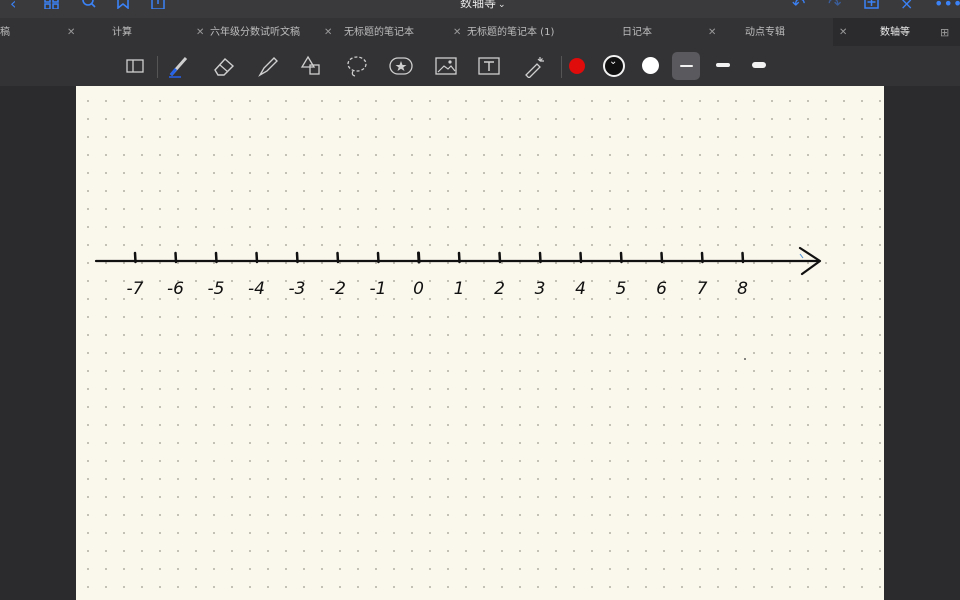 Image resolution: width=960 pixels, height=600 pixels. I want to click on add-page-icon, so click(872, 7).